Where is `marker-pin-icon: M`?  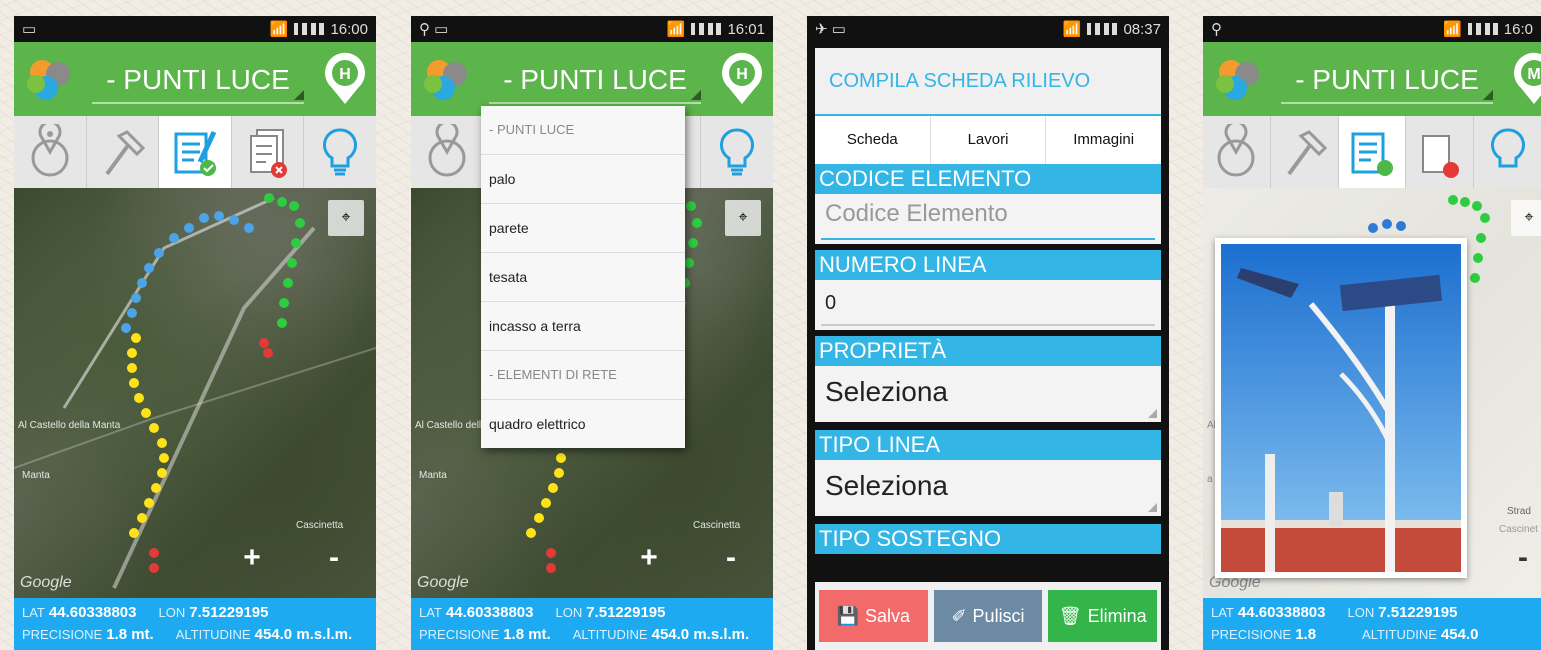
marker-pin-icon: M is located at coordinates (1526, 79).